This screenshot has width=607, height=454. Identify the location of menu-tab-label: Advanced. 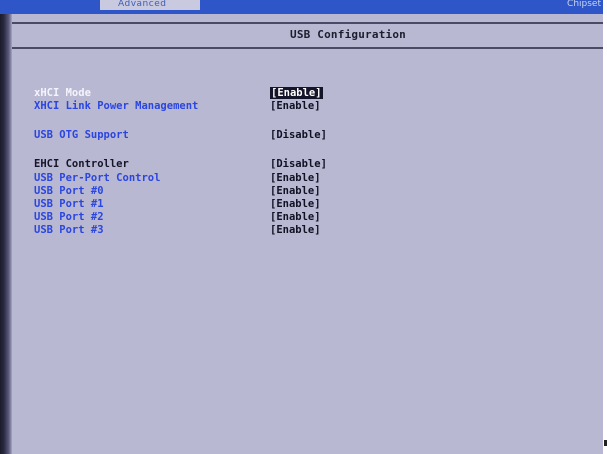
(142, 4).